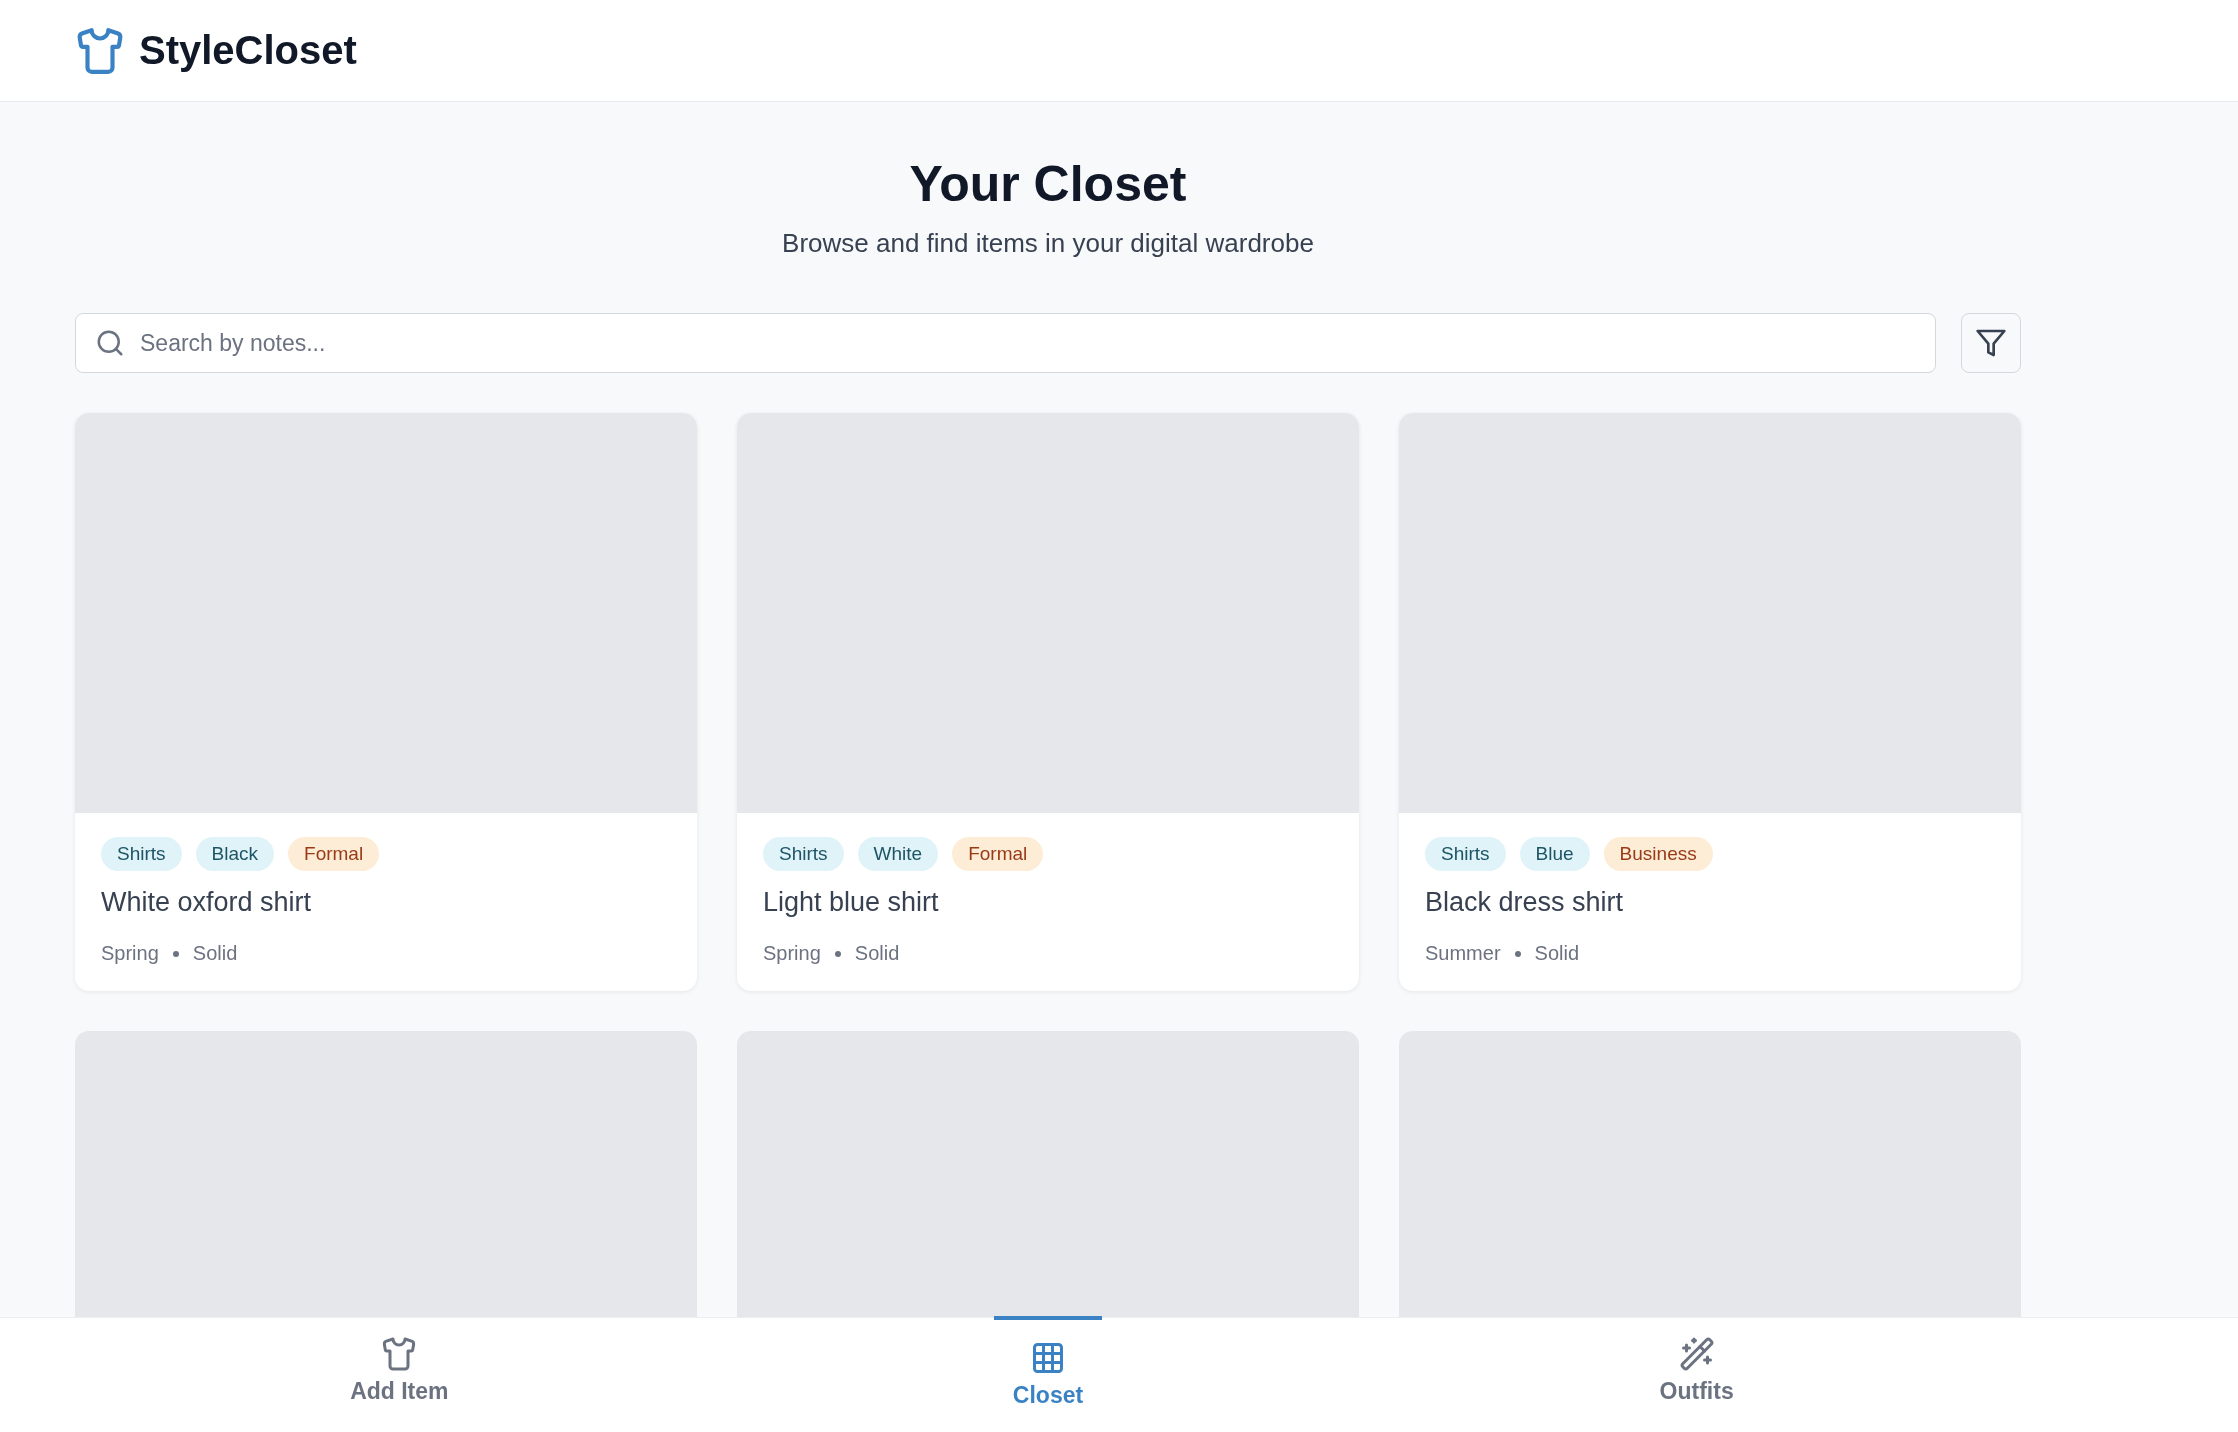 Image resolution: width=2238 pixels, height=1432 pixels. Describe the element at coordinates (386, 702) in the screenshot. I see `item-card: Shirts Black Formal White oxford shirt Spring Solid` at that location.